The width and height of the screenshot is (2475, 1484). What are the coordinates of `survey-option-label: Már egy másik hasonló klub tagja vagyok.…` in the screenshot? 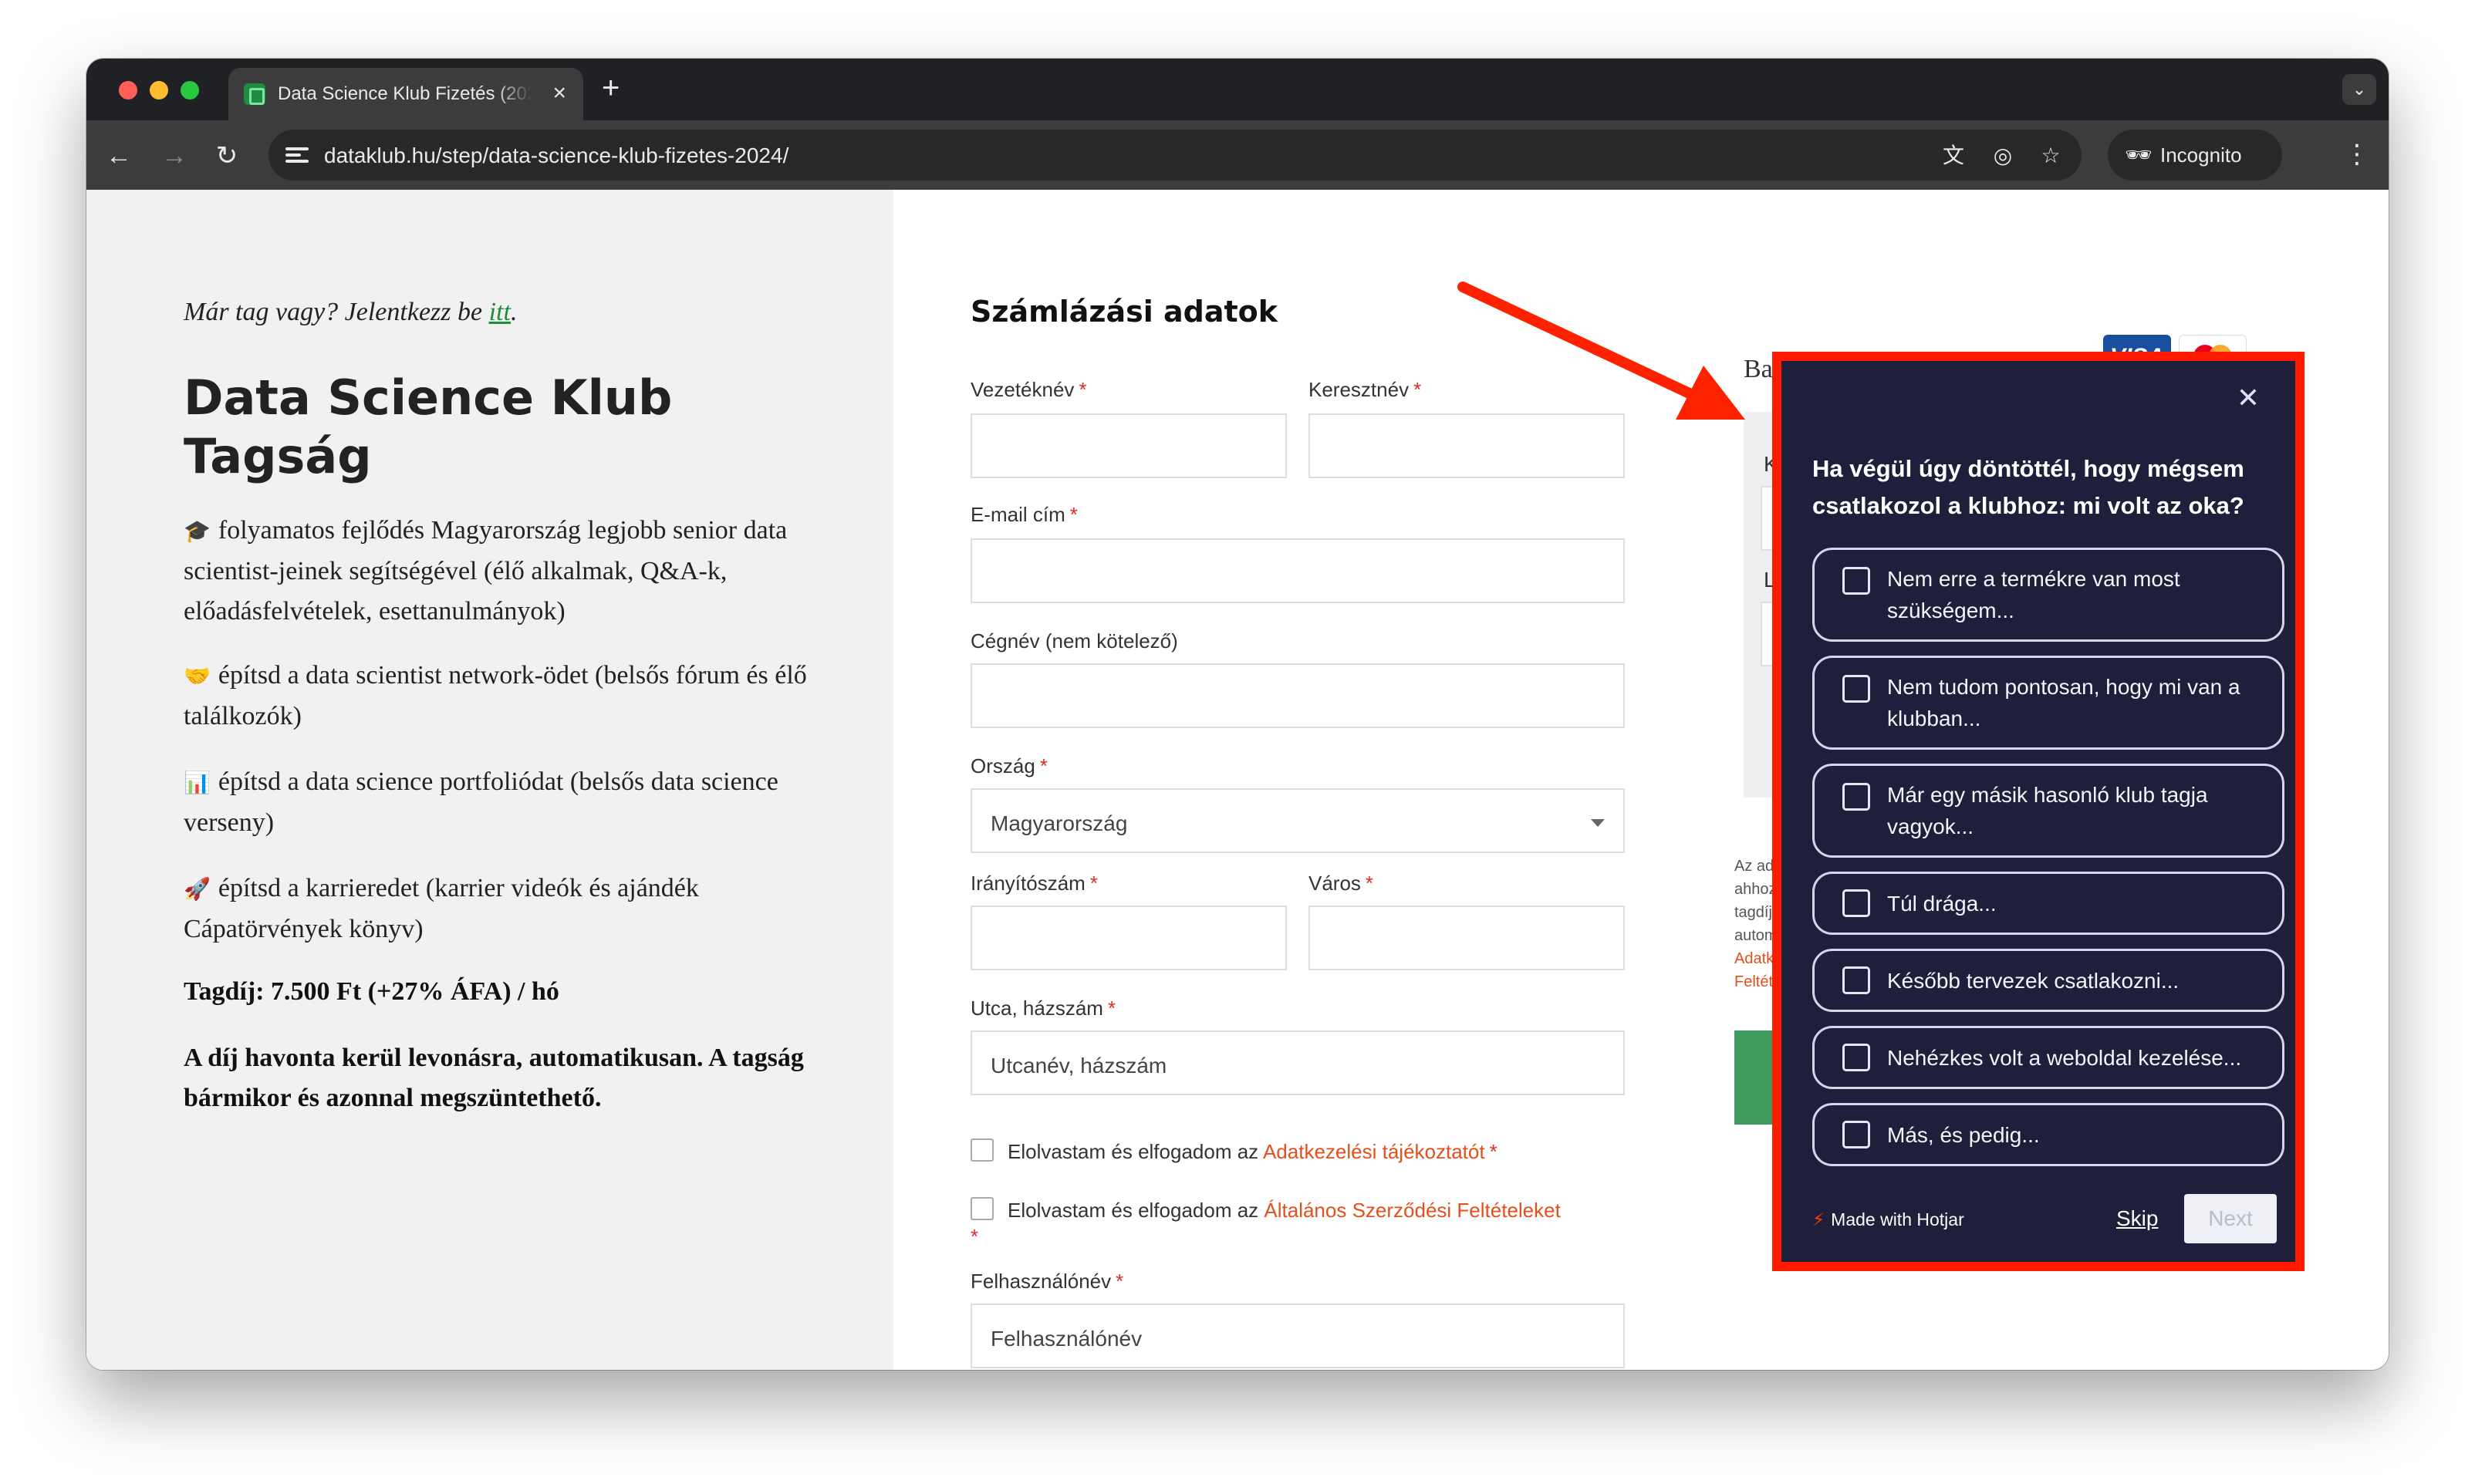 It's located at (2047, 810).